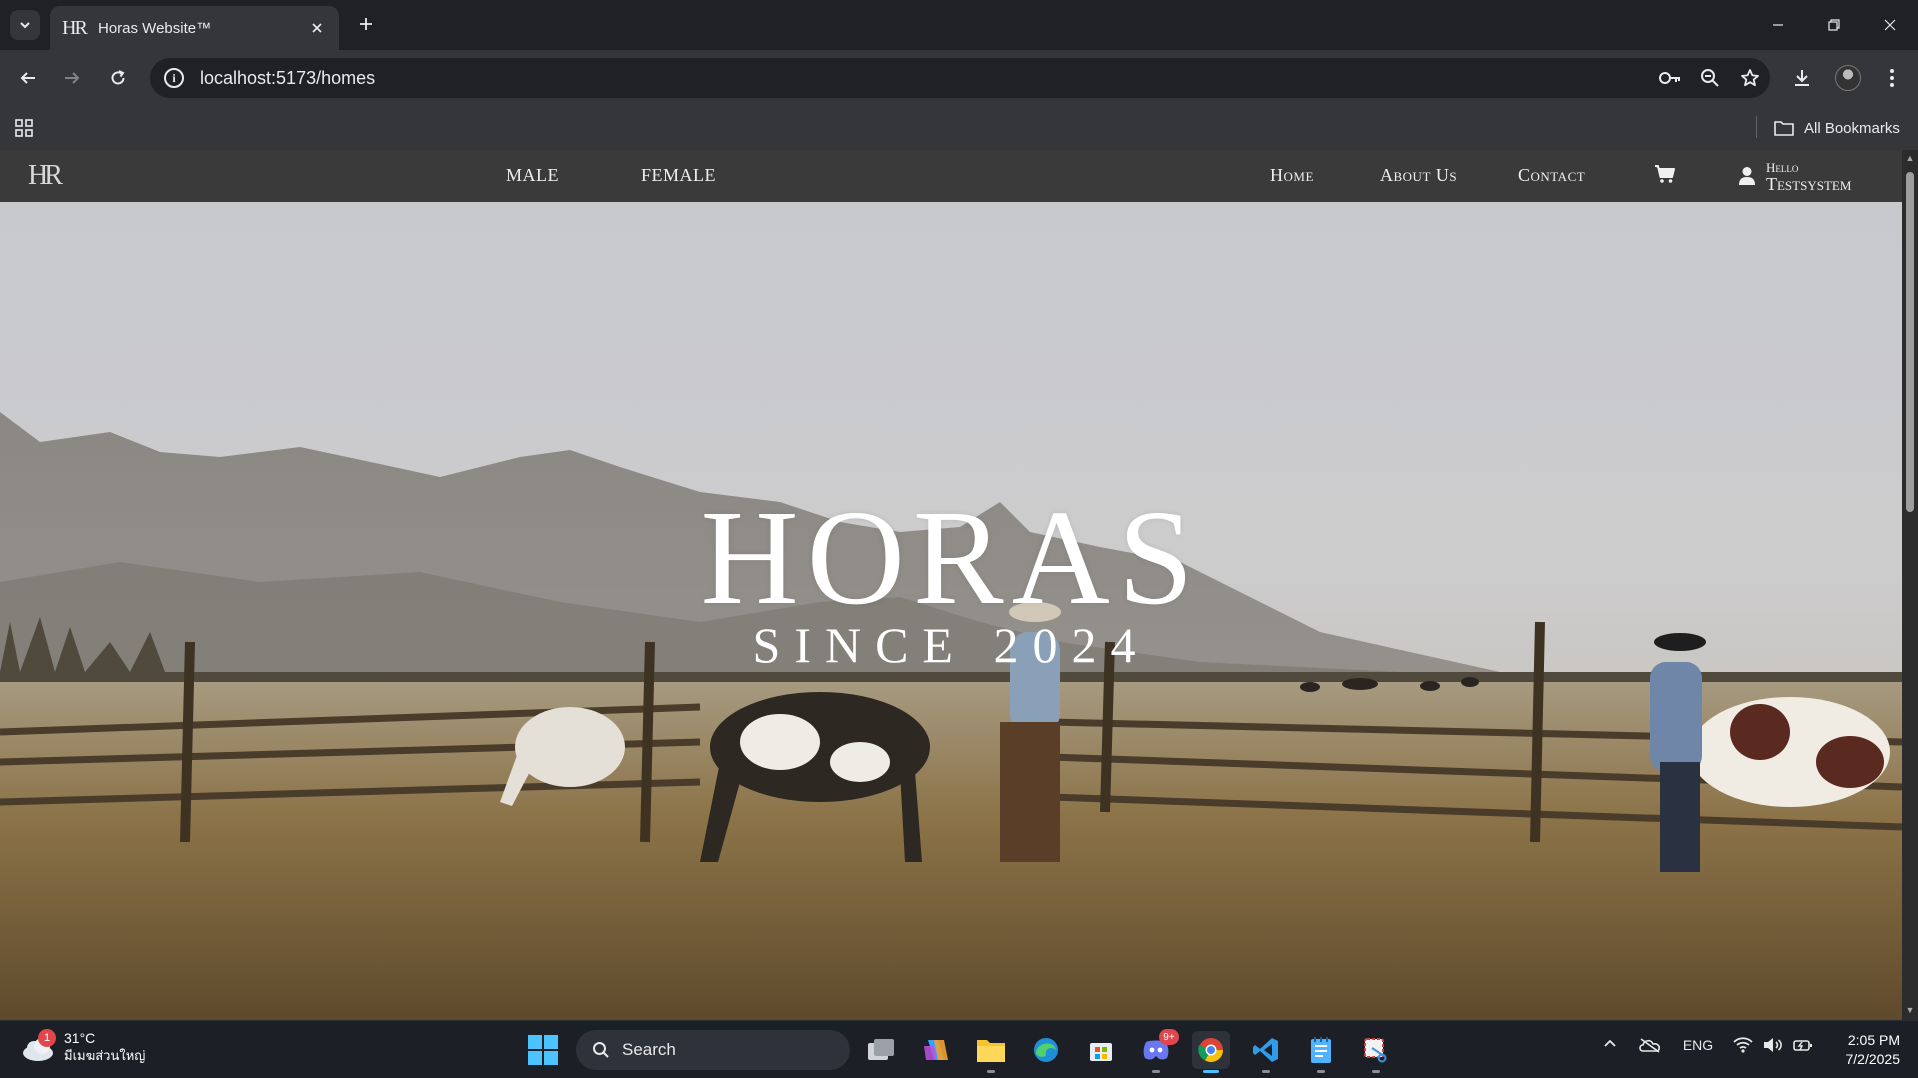 The image size is (1918, 1078). Describe the element at coordinates (1158, 1051) in the screenshot. I see `discord-app: 9+` at that location.